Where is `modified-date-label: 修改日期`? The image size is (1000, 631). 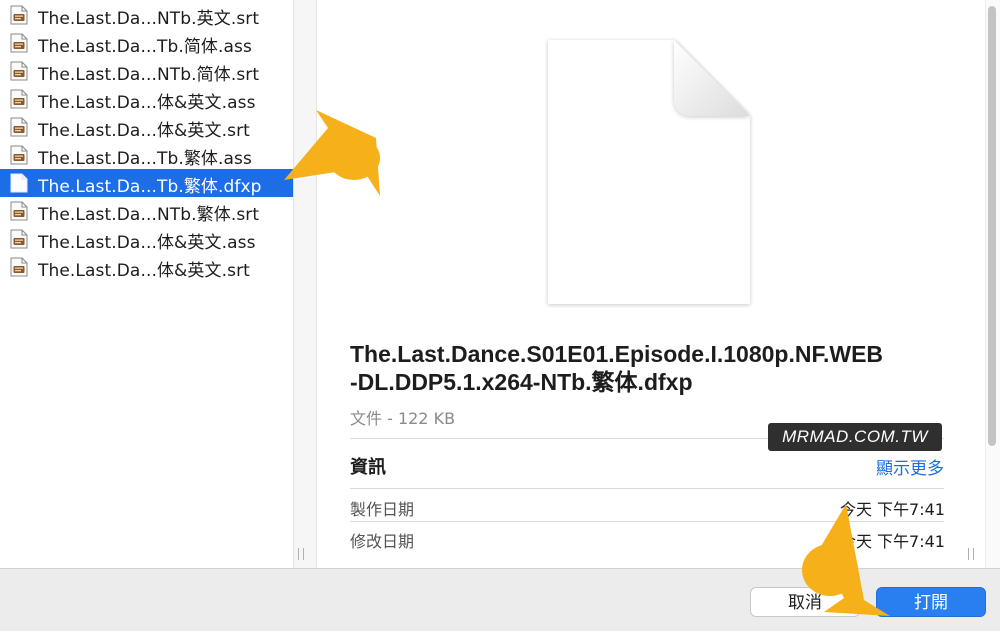 modified-date-label: 修改日期 is located at coordinates (382, 541).